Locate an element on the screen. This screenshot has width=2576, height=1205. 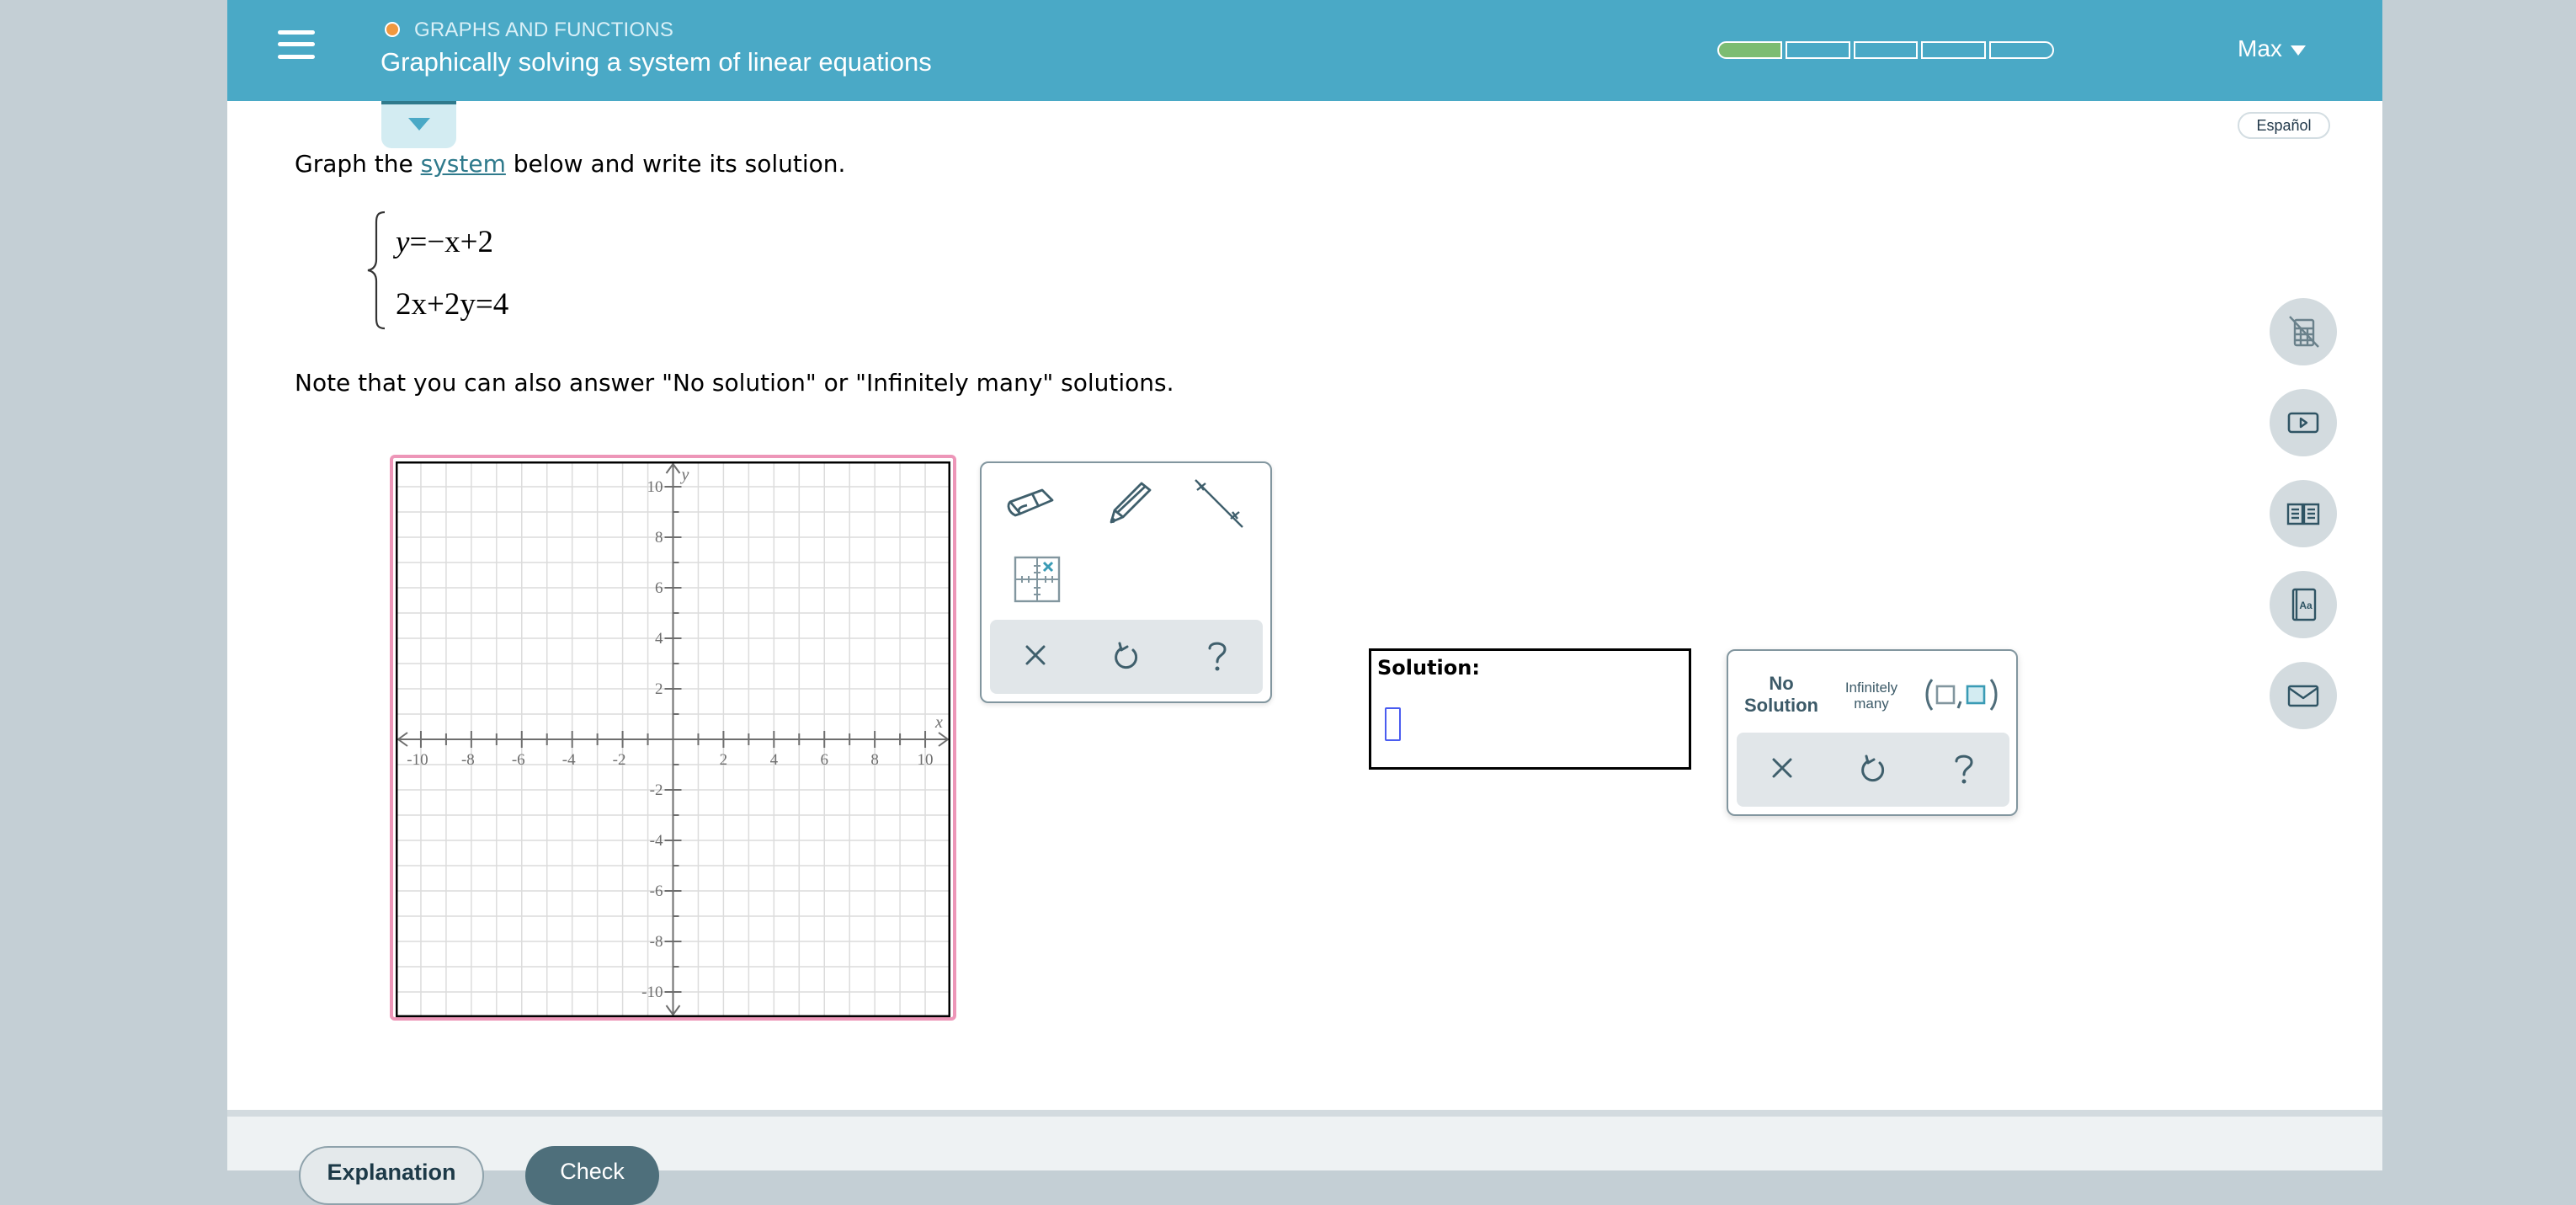
y-axis-label: y is located at coordinates (685, 475).